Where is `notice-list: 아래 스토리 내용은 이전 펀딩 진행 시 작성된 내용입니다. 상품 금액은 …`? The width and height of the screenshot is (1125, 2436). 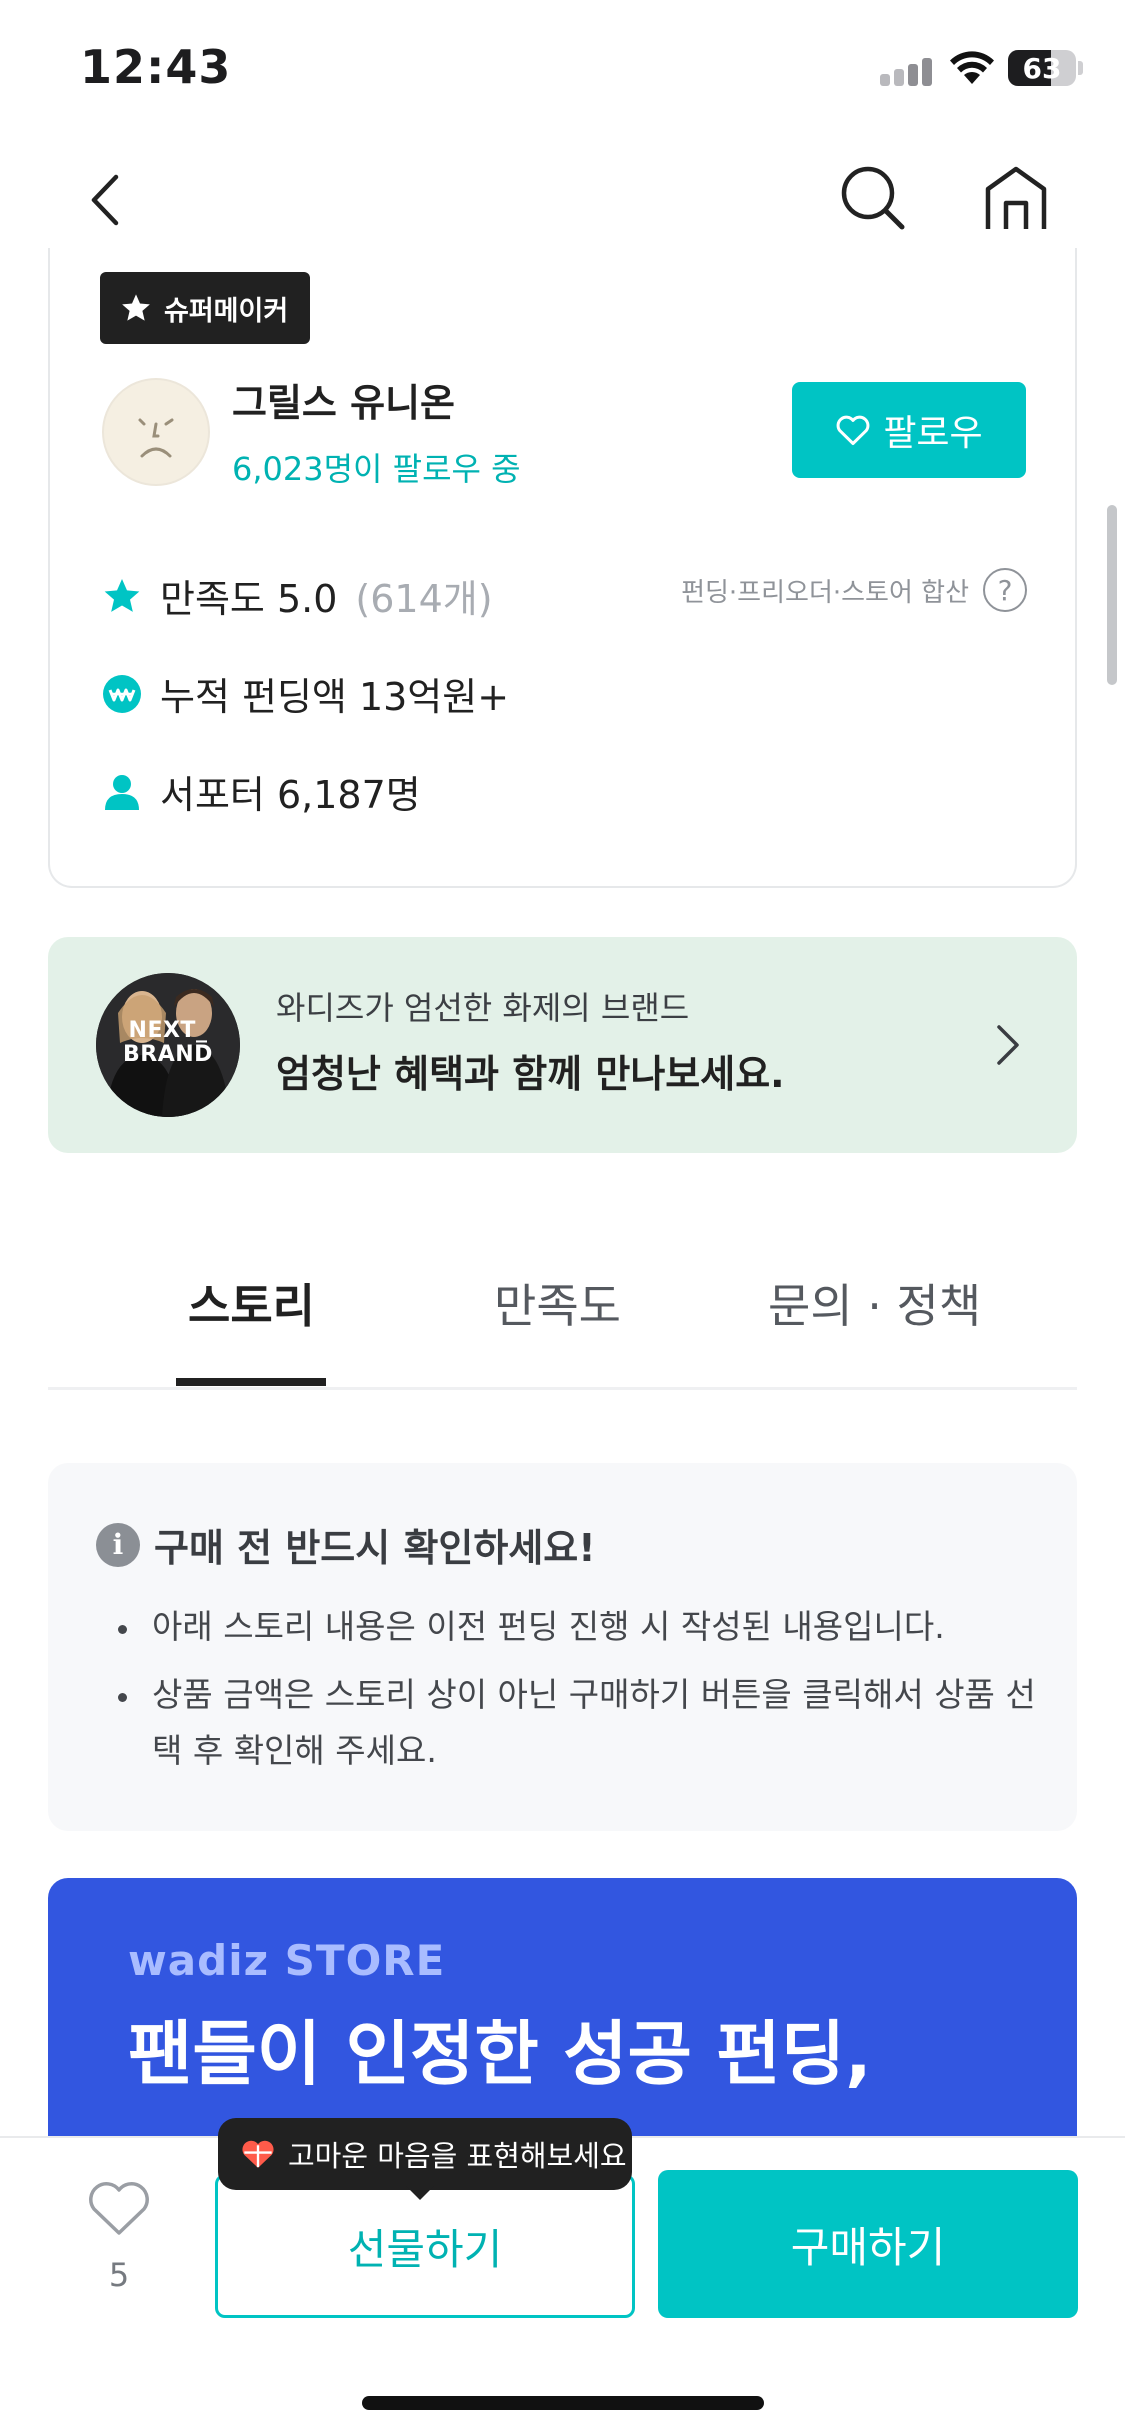
notice-list: 아래 스토리 내용은 이전 펀딩 진행 시 작성된 내용입니다. 상품 금액은 … is located at coordinates (582, 1695).